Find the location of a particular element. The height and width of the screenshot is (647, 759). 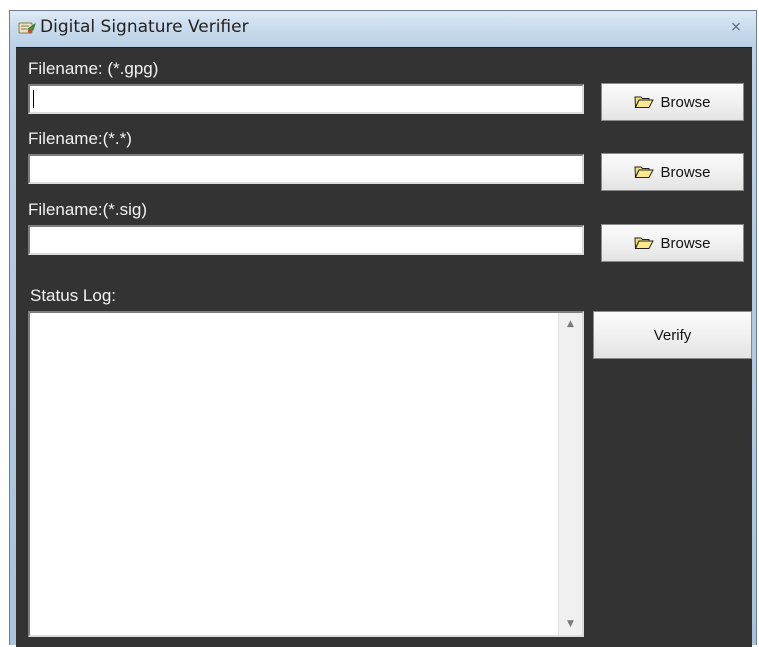

browse-any-button: Browse is located at coordinates (672, 172).